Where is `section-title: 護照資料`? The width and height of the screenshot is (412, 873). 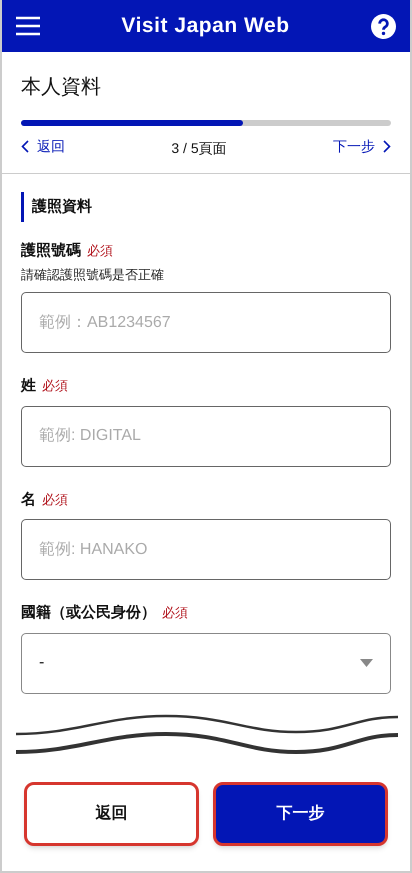
section-title: 護照資料 is located at coordinates (62, 206).